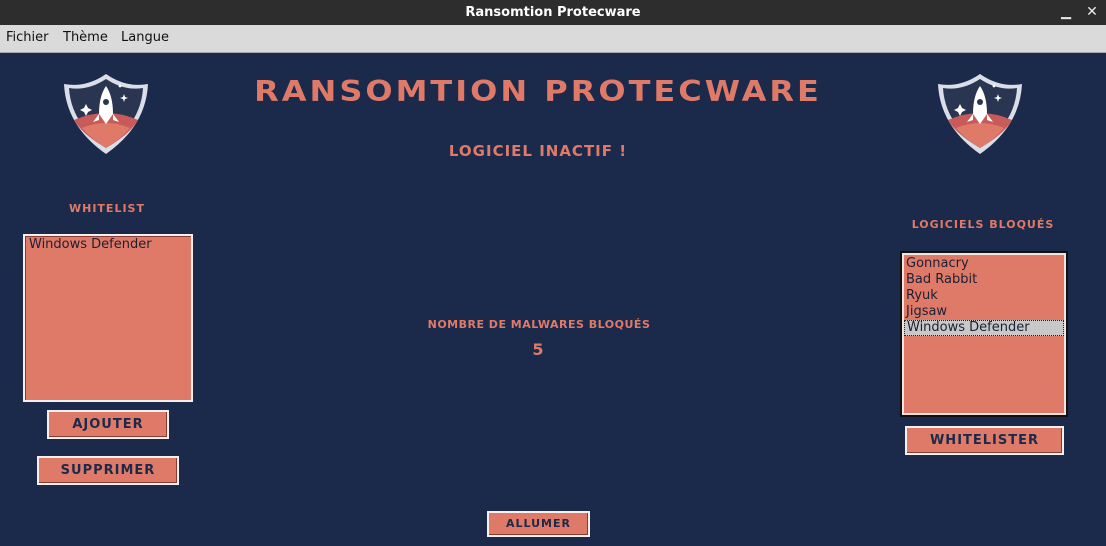  What do you see at coordinates (108, 318) in the screenshot?
I see `whitelist-listbox: Windows Defender` at bounding box center [108, 318].